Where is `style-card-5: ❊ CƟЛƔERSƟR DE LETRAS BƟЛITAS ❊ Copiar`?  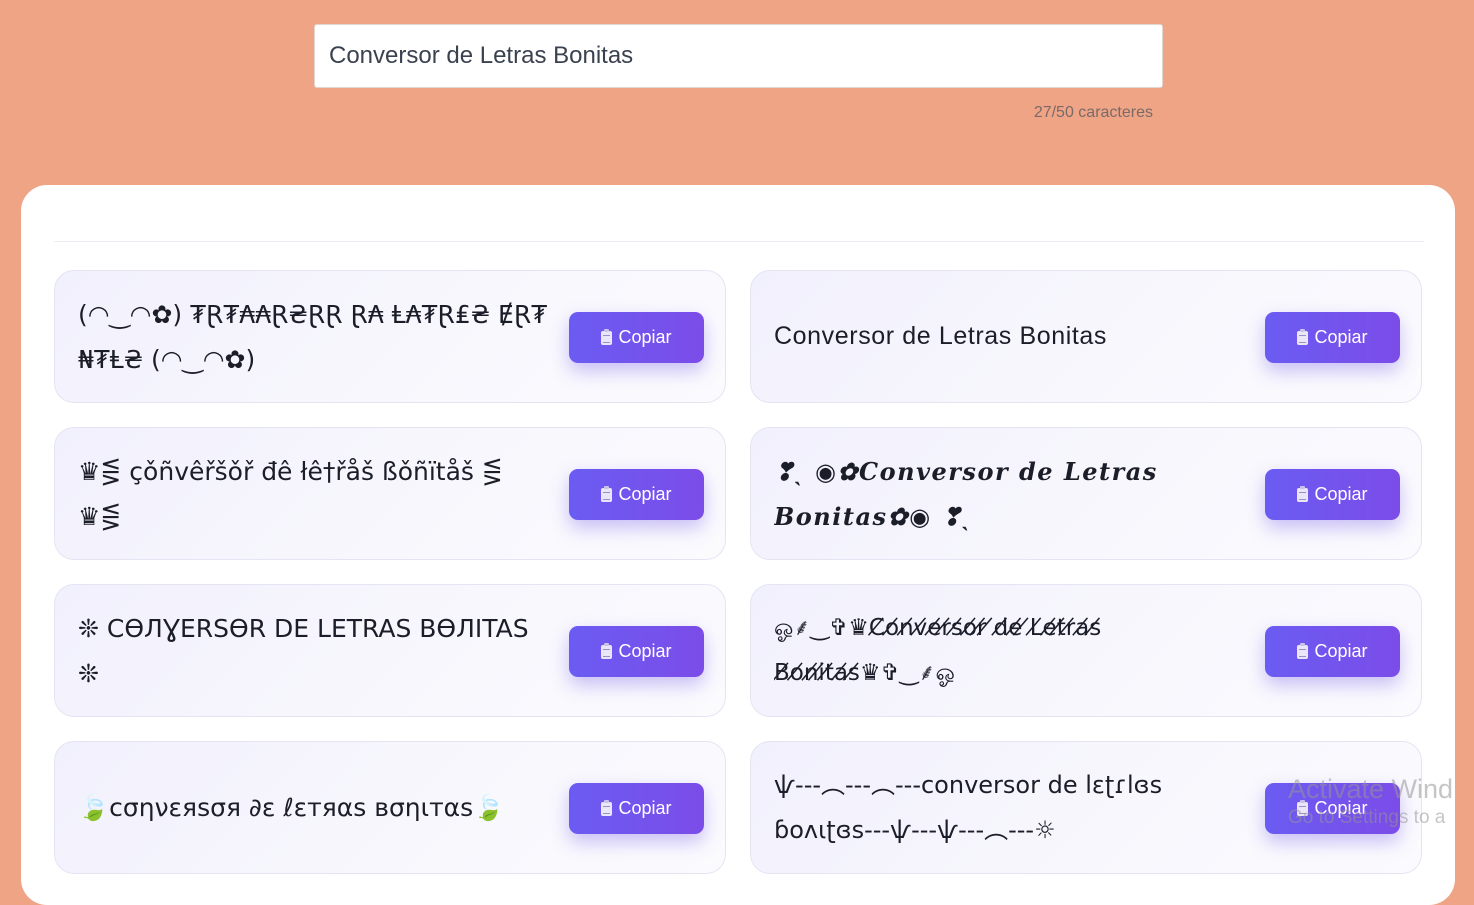
style-card-5: ❊ CƟЛƔERSƟR DE LETRAS BƟЛITAS ❊ Copiar is located at coordinates (390, 650).